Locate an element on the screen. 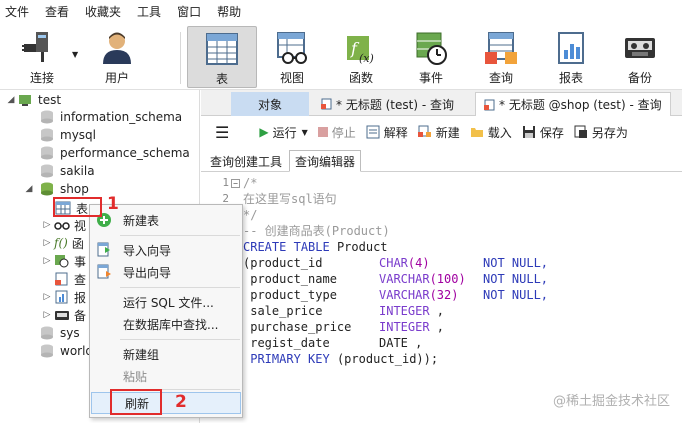 The width and height of the screenshot is (682, 423). tab-query-test: * 无标题 (test) - 查询 is located at coordinates (393, 104).